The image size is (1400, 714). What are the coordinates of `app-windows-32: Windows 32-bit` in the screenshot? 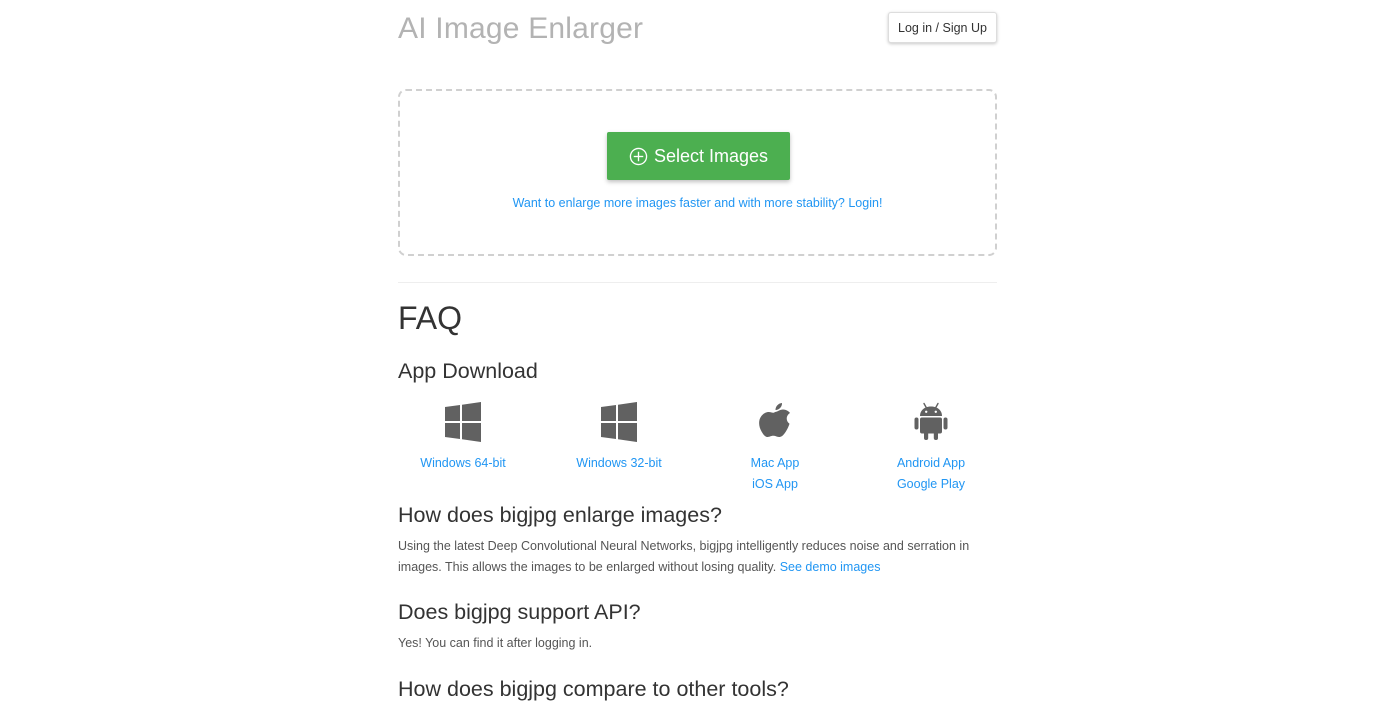 It's located at (619, 437).